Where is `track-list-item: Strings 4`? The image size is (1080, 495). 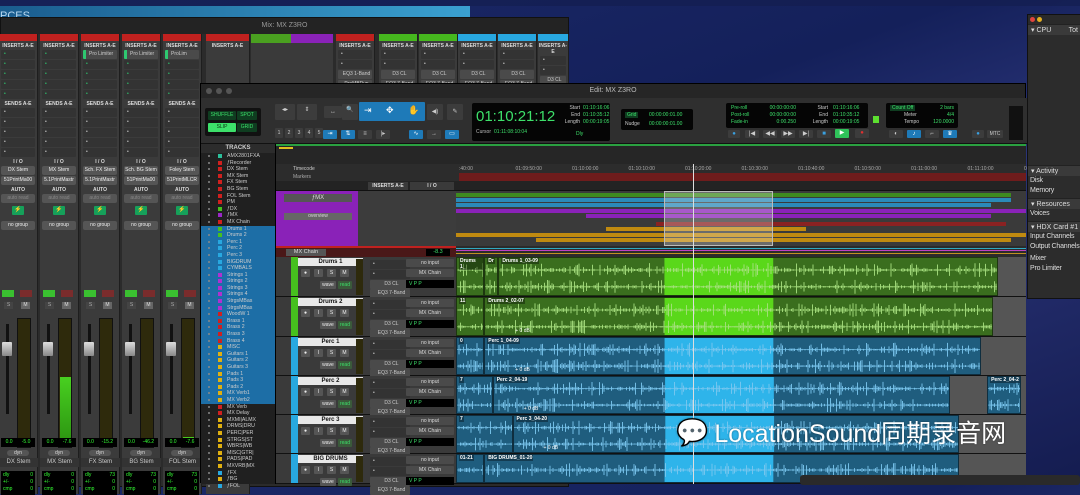
track-list-item: Strings 4 is located at coordinates (238, 295).